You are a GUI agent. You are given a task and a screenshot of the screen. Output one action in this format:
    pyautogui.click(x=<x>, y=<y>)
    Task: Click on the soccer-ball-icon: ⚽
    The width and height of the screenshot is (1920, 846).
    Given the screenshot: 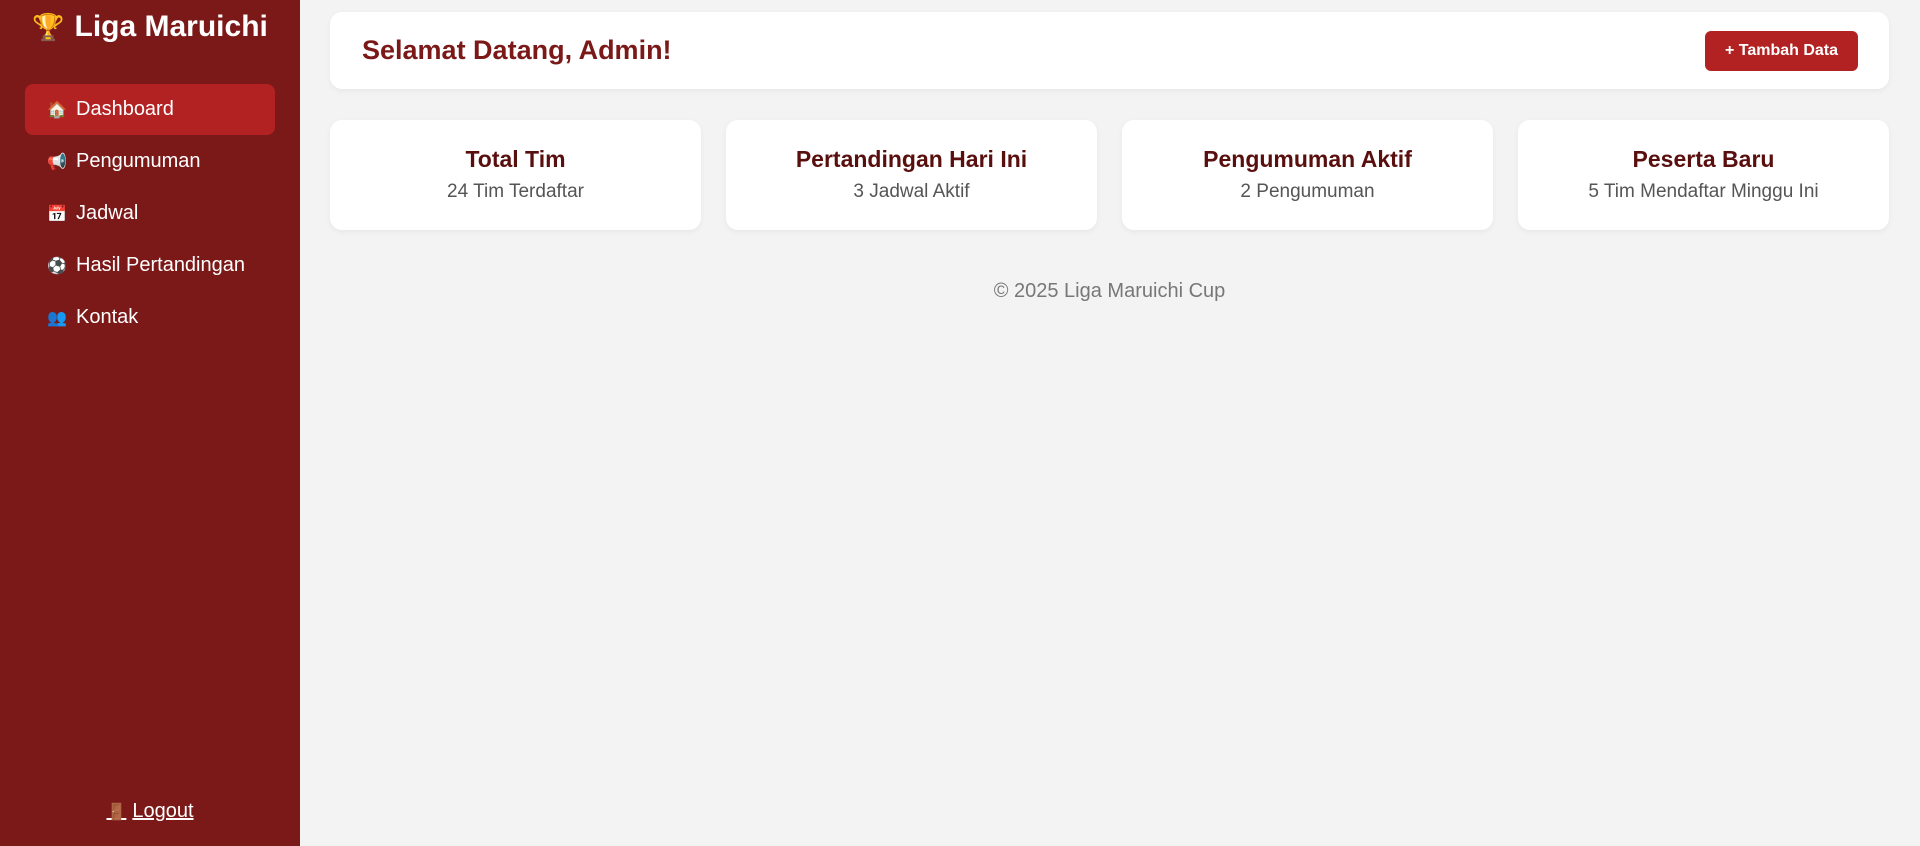 What is the action you would take?
    pyautogui.click(x=57, y=266)
    